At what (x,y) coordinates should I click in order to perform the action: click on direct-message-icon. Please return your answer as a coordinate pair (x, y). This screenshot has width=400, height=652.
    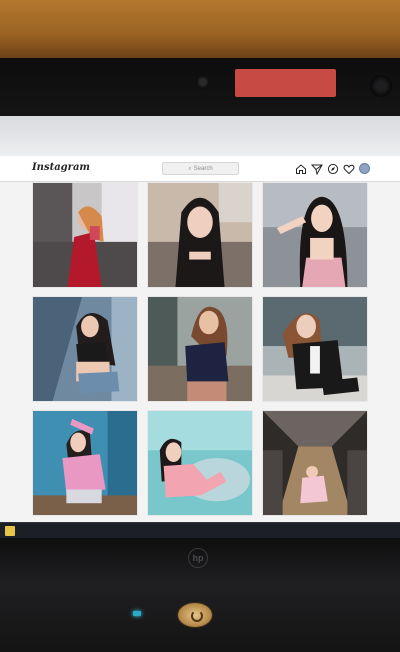
    Looking at the image, I should click on (317, 169).